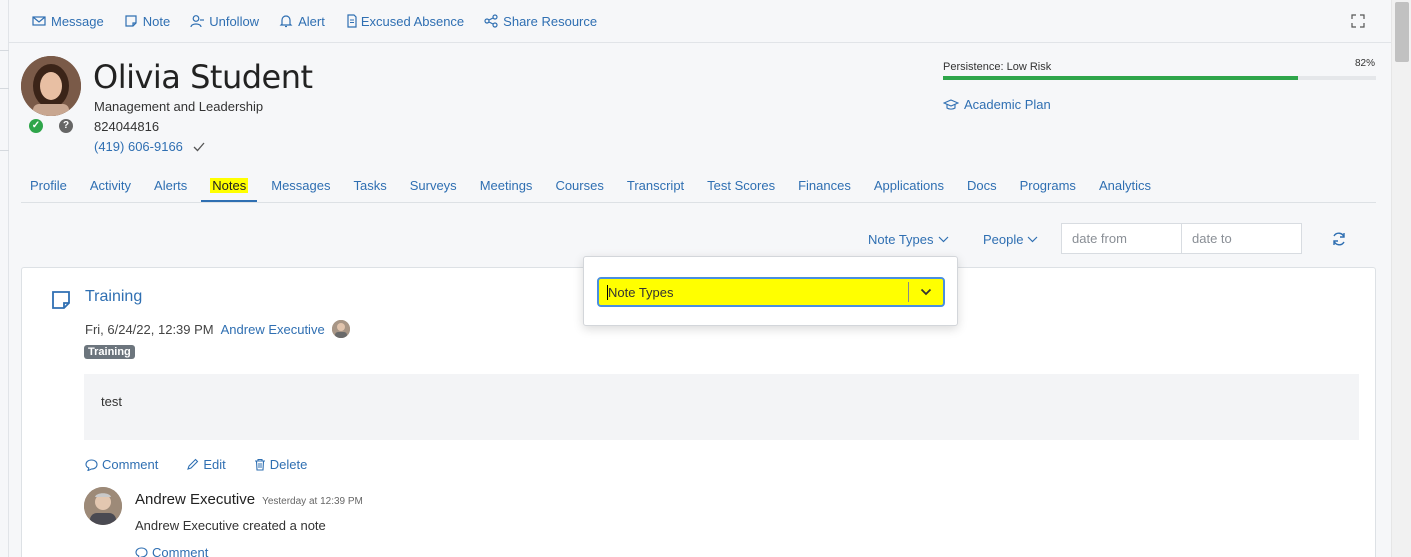  I want to click on student-name: Olivia Student, so click(203, 77).